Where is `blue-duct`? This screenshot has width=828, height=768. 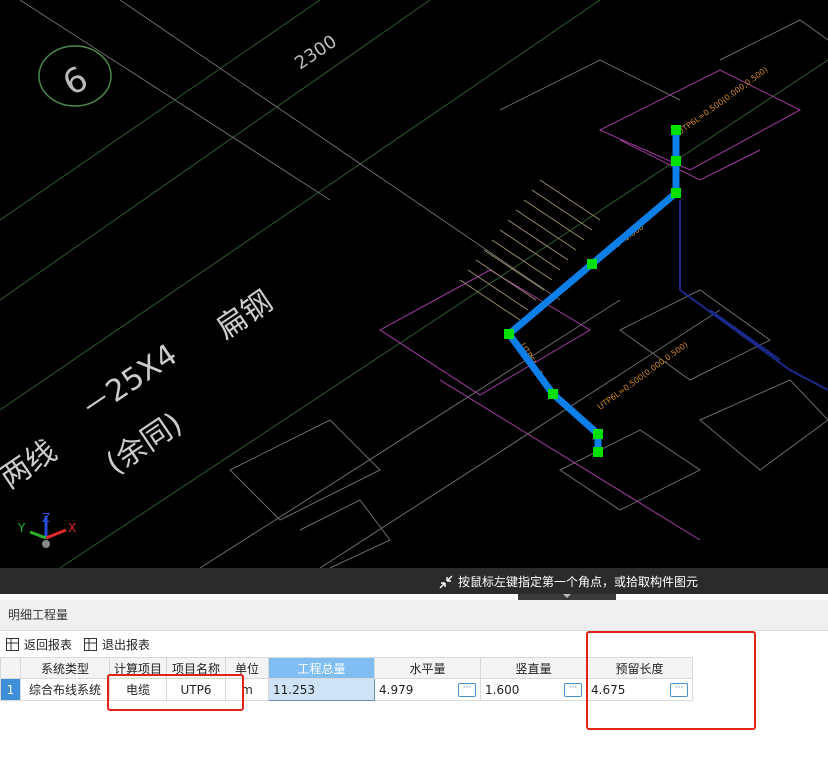 blue-duct is located at coordinates (753, 295).